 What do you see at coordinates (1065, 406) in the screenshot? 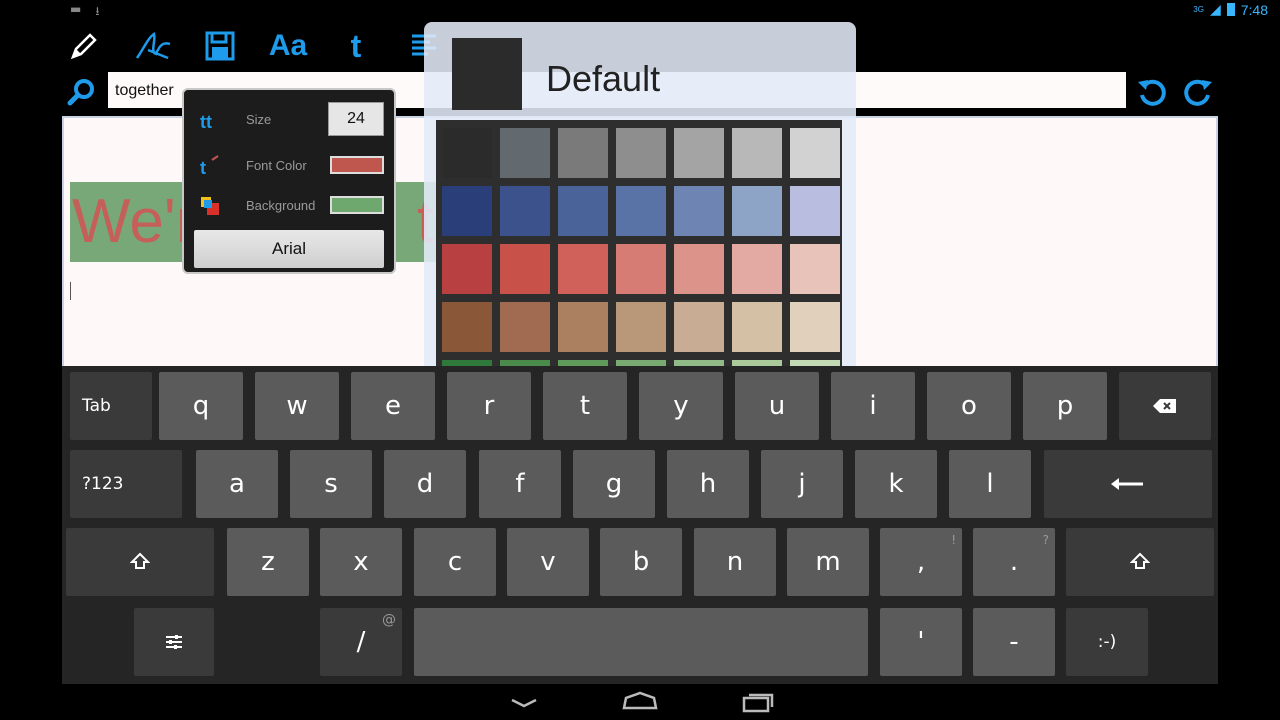
I see `key-p: p` at bounding box center [1065, 406].